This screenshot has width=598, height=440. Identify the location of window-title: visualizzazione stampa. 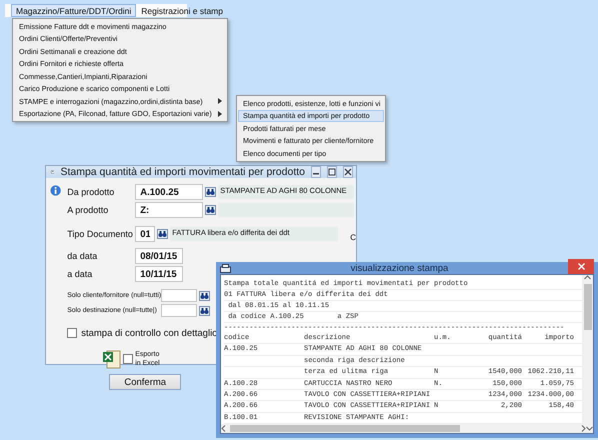
(400, 268).